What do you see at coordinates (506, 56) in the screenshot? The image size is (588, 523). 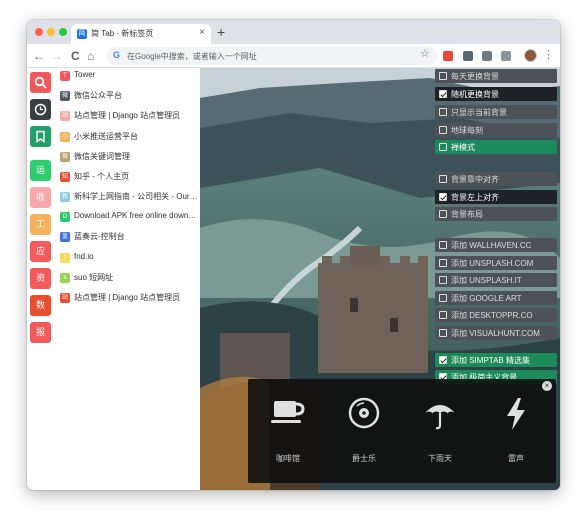 I see `extension-image-icon` at bounding box center [506, 56].